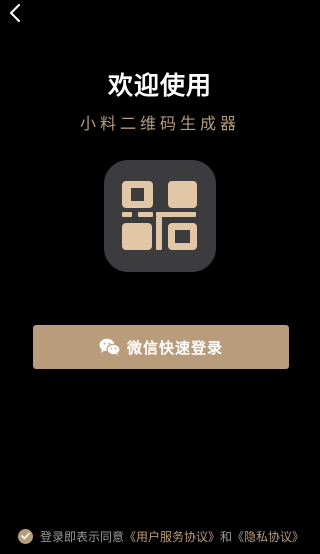  I want to click on chevron-left-icon, so click(15, 15).